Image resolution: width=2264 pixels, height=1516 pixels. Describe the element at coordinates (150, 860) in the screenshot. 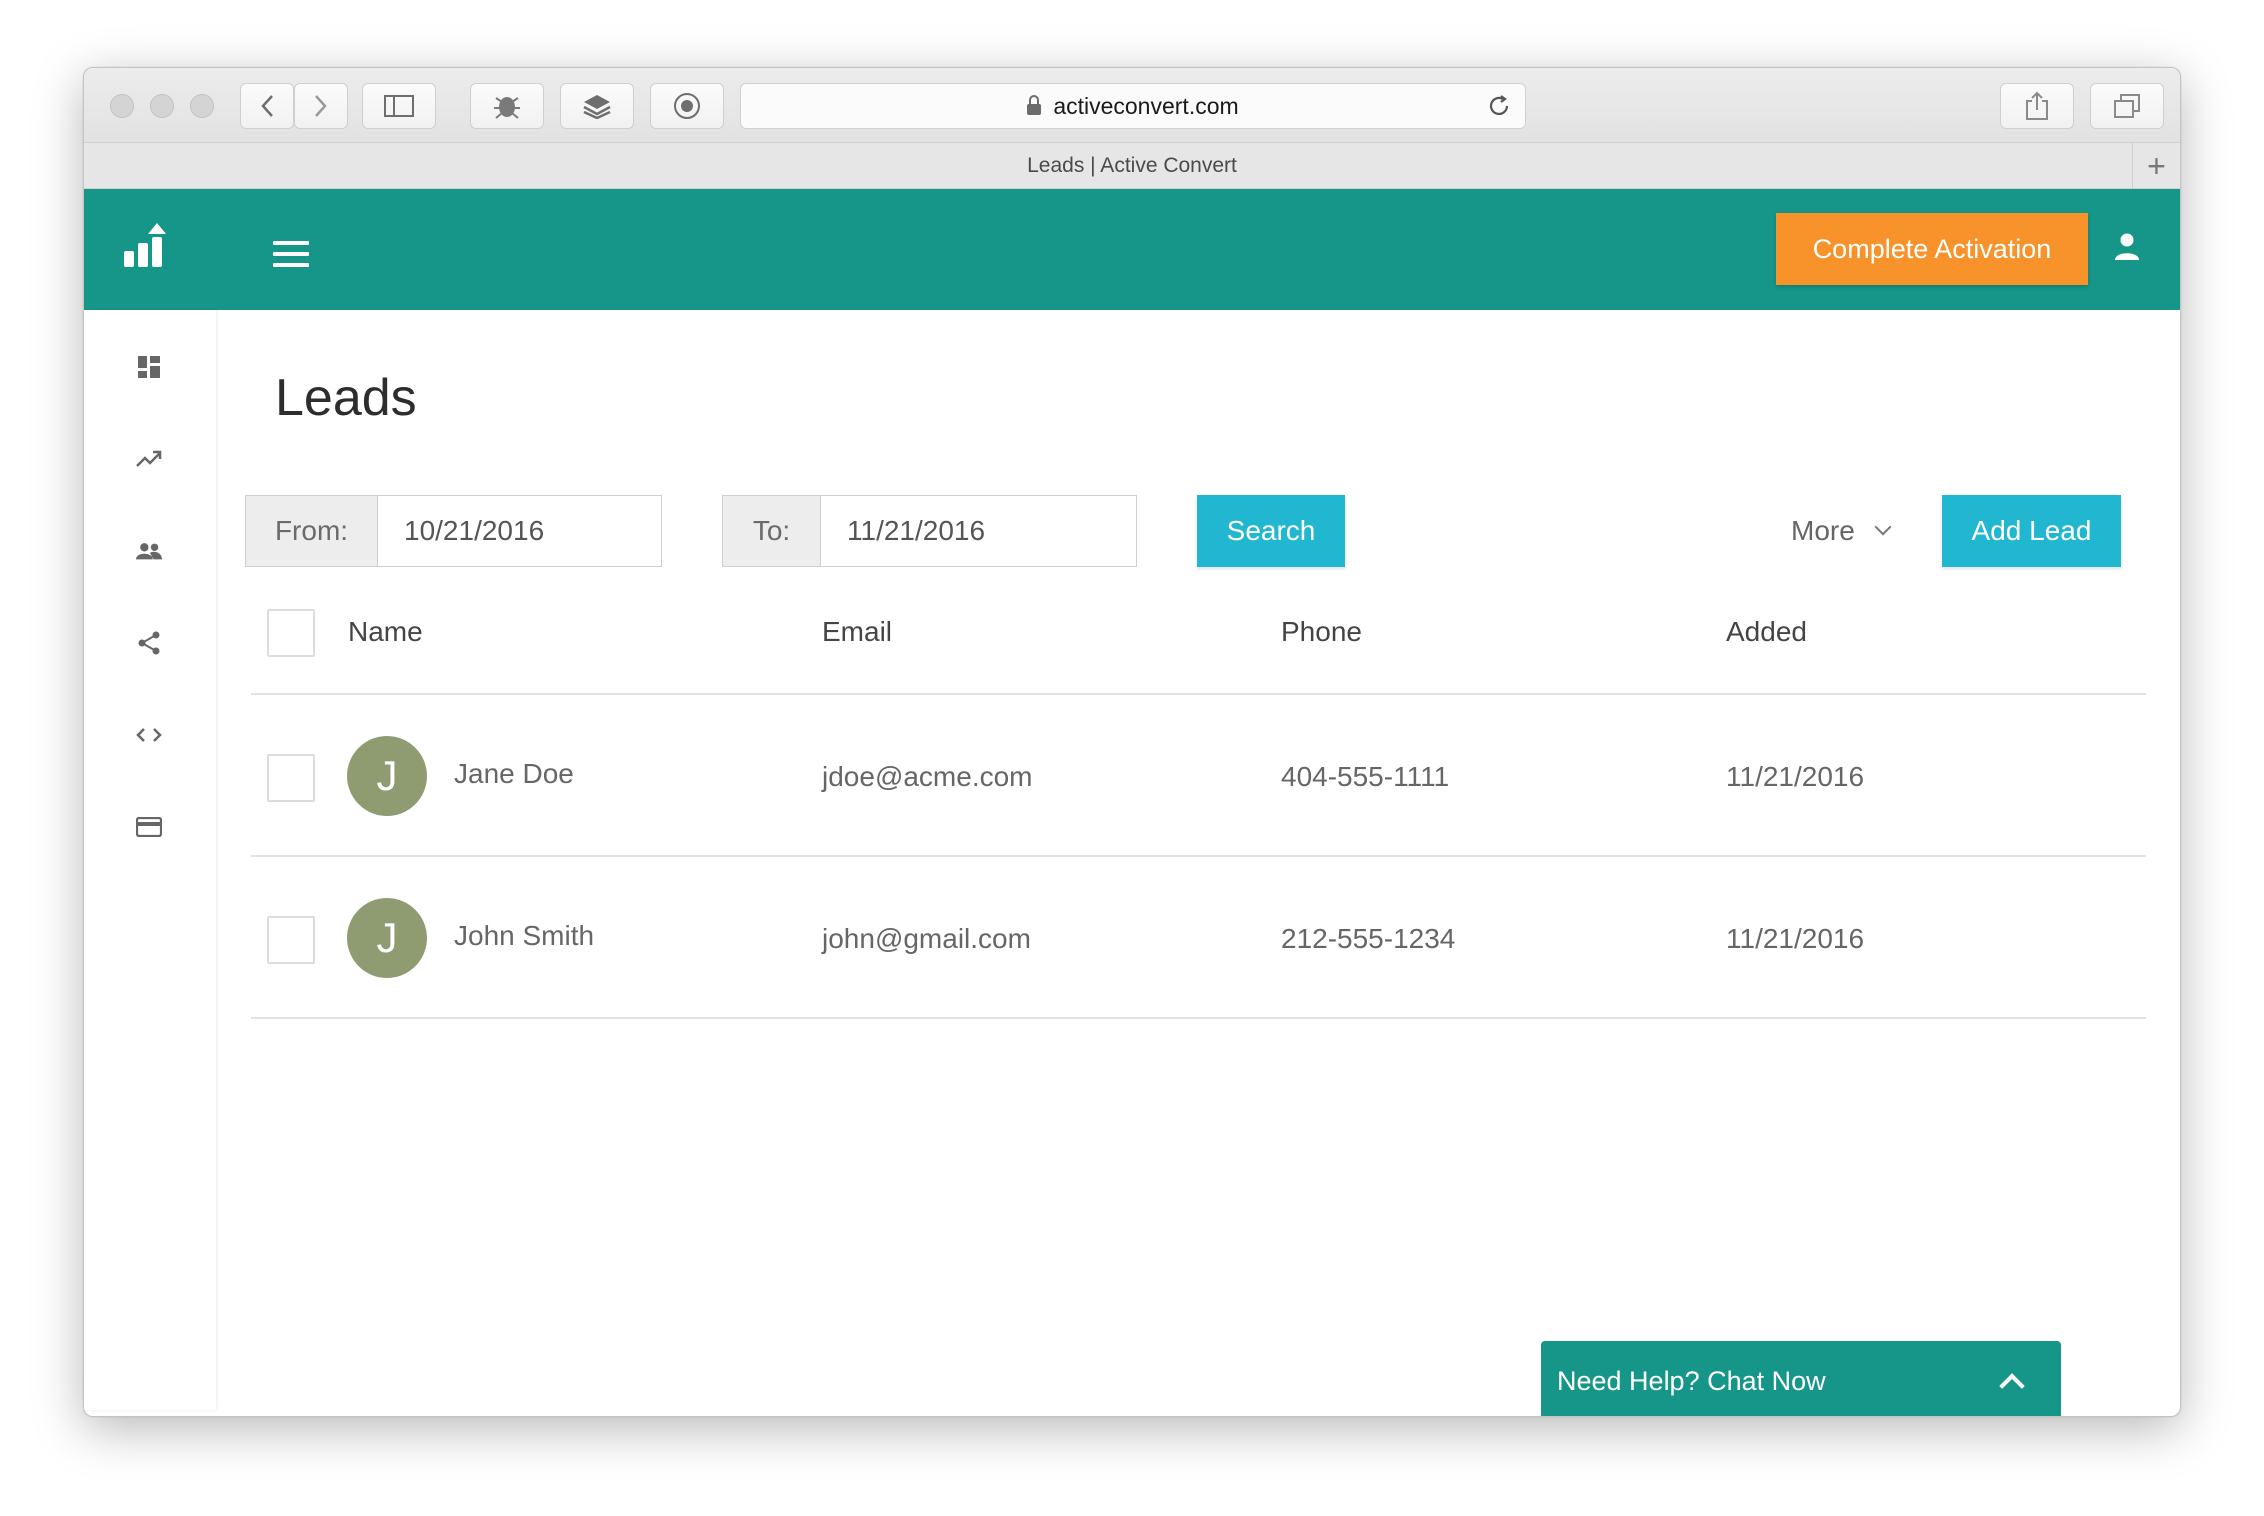

I see `sidebar-nav` at that location.